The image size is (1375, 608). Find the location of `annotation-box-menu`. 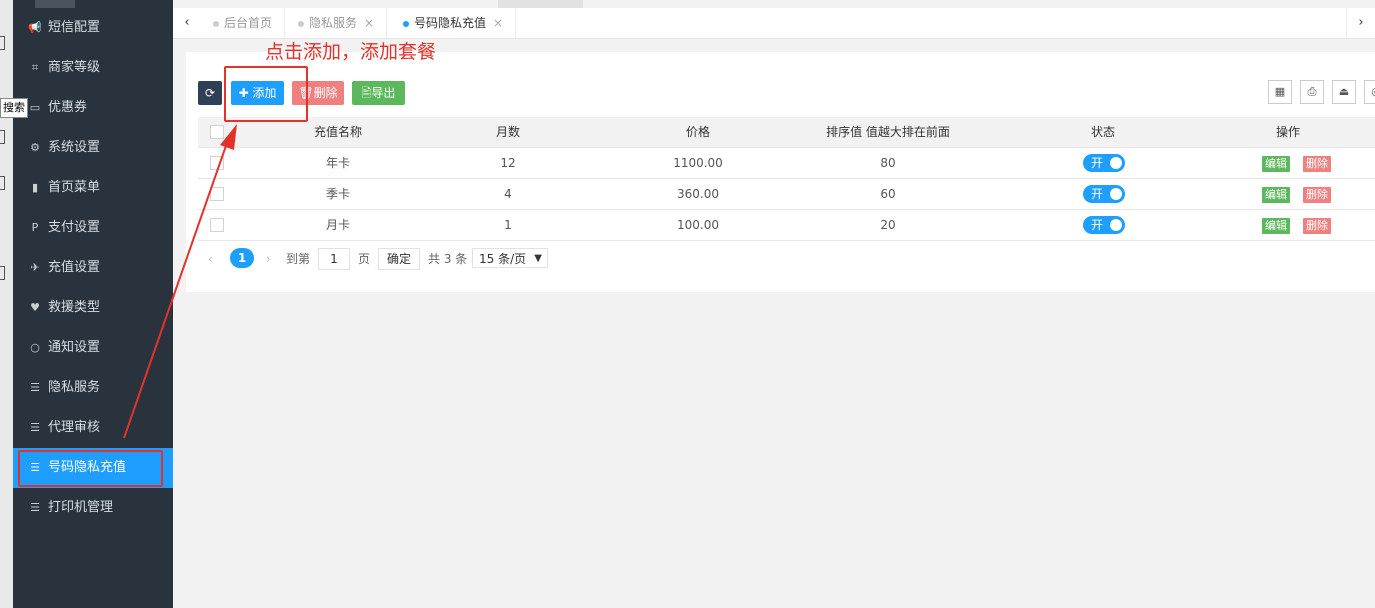

annotation-box-menu is located at coordinates (90, 468).